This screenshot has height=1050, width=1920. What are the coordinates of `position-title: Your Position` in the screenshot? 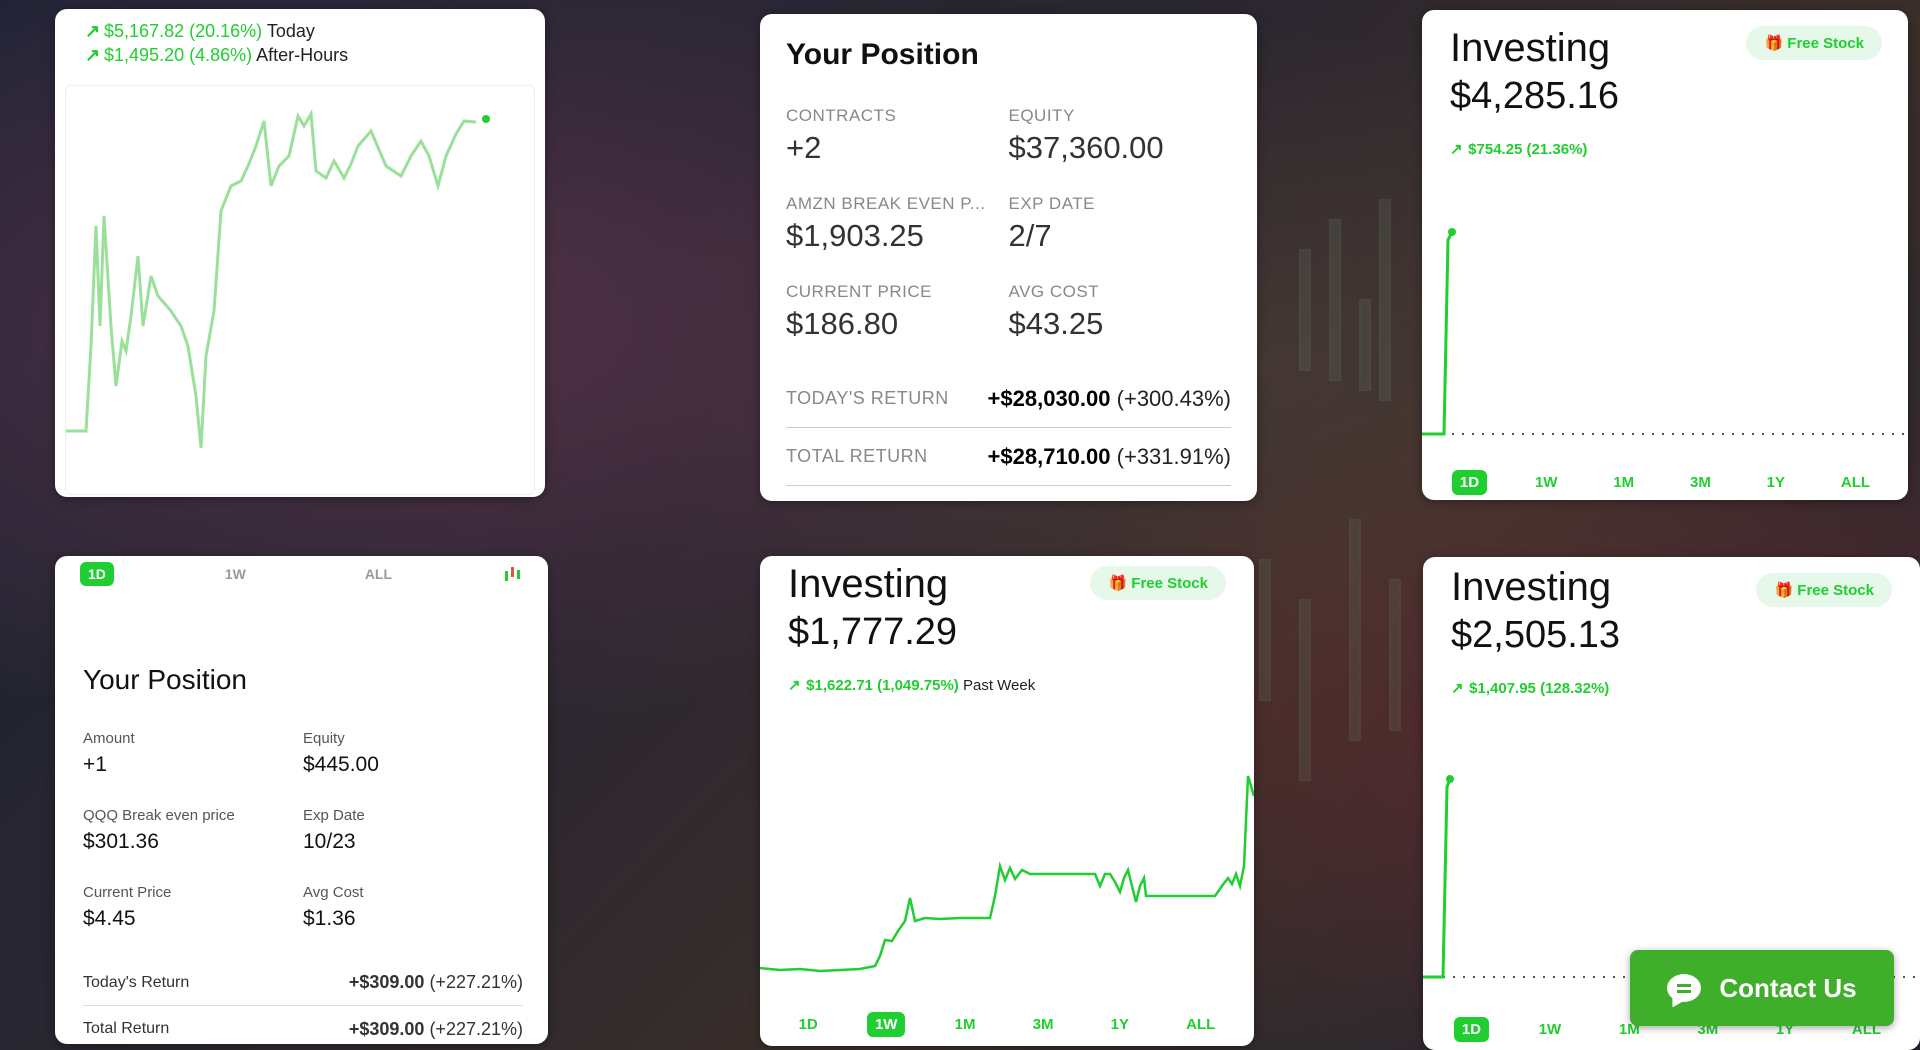 It's located at (882, 54).